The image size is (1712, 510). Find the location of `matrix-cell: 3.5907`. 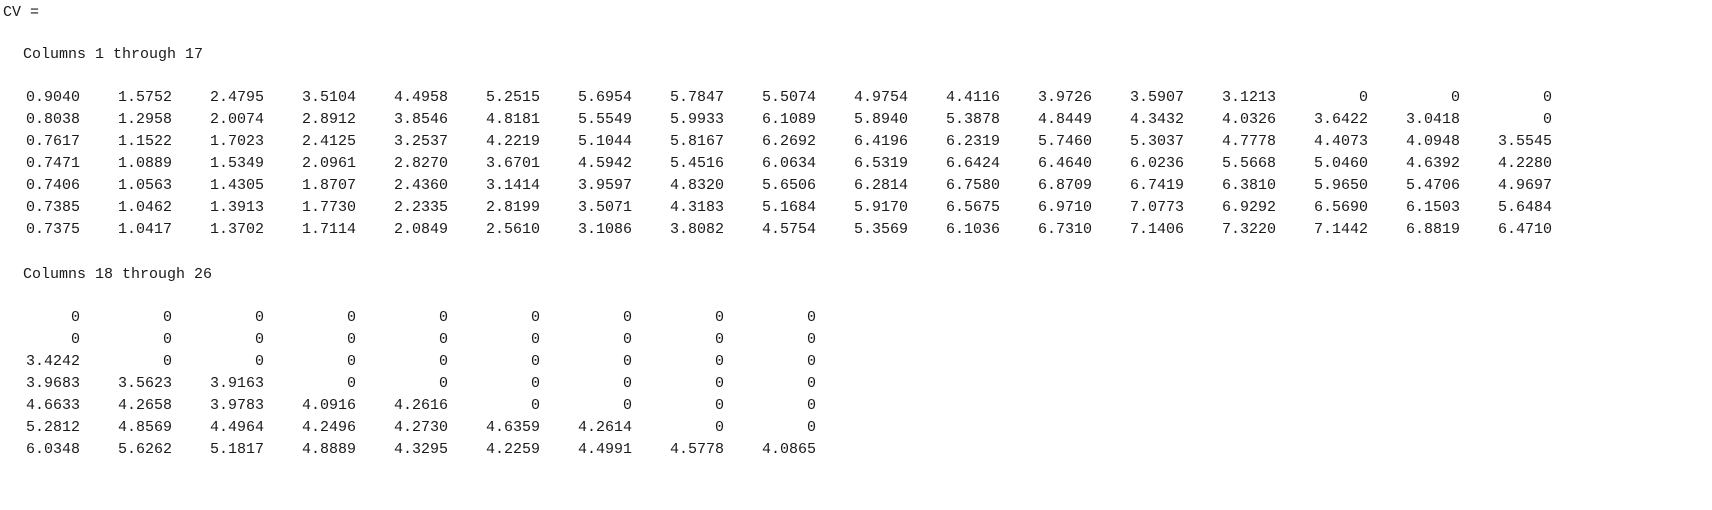

matrix-cell: 3.5907 is located at coordinates (1156, 97).